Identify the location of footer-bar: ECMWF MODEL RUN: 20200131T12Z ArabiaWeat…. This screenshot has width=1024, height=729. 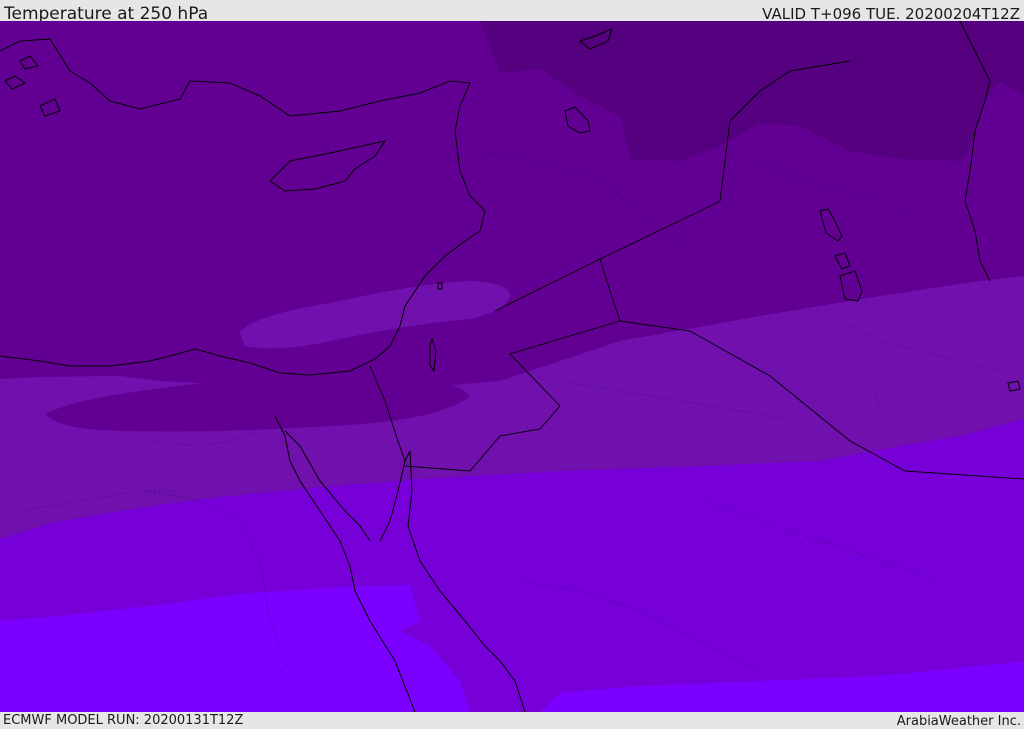
(512, 720).